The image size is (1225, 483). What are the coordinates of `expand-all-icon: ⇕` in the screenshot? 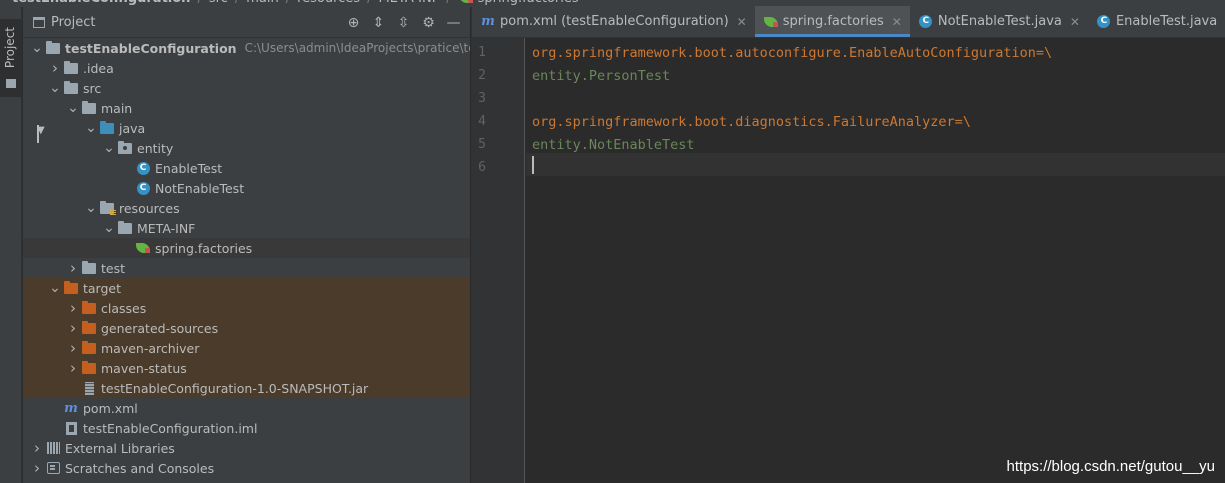 It's located at (378, 23).